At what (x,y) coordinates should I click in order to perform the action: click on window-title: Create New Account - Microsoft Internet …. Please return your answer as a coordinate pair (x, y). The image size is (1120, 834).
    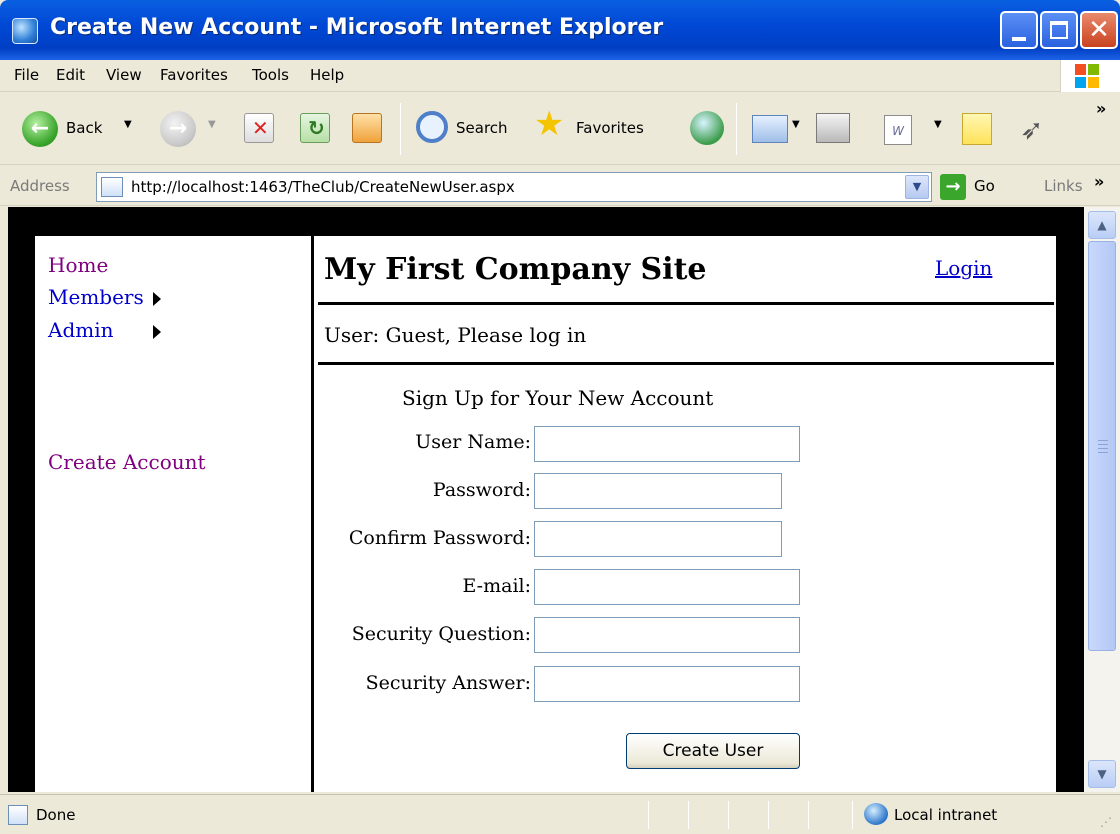
    Looking at the image, I should click on (357, 27).